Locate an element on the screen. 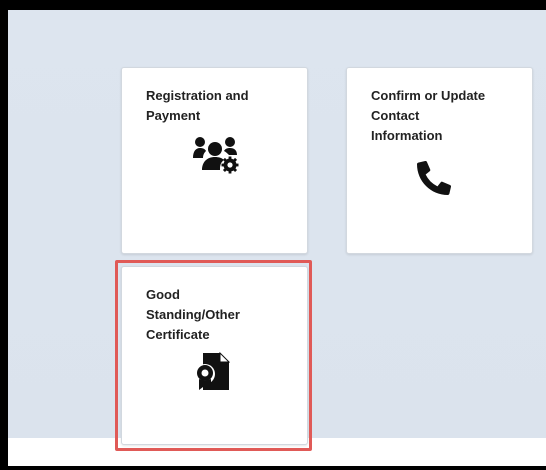 This screenshot has height=470, width=546. tile-confirm-or-update-contact-information: Confirm or Update Contact Information is located at coordinates (439, 160).